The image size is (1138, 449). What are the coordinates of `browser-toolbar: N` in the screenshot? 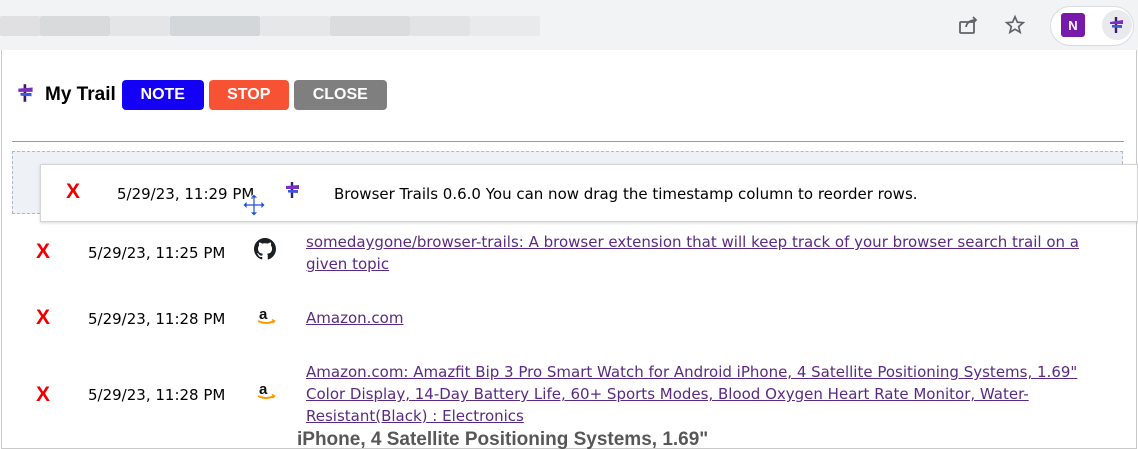 It's located at (569, 25).